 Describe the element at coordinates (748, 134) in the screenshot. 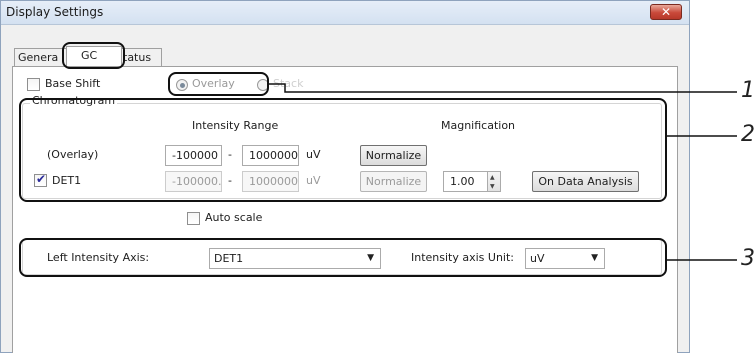

I see `callout-2: 2` at that location.